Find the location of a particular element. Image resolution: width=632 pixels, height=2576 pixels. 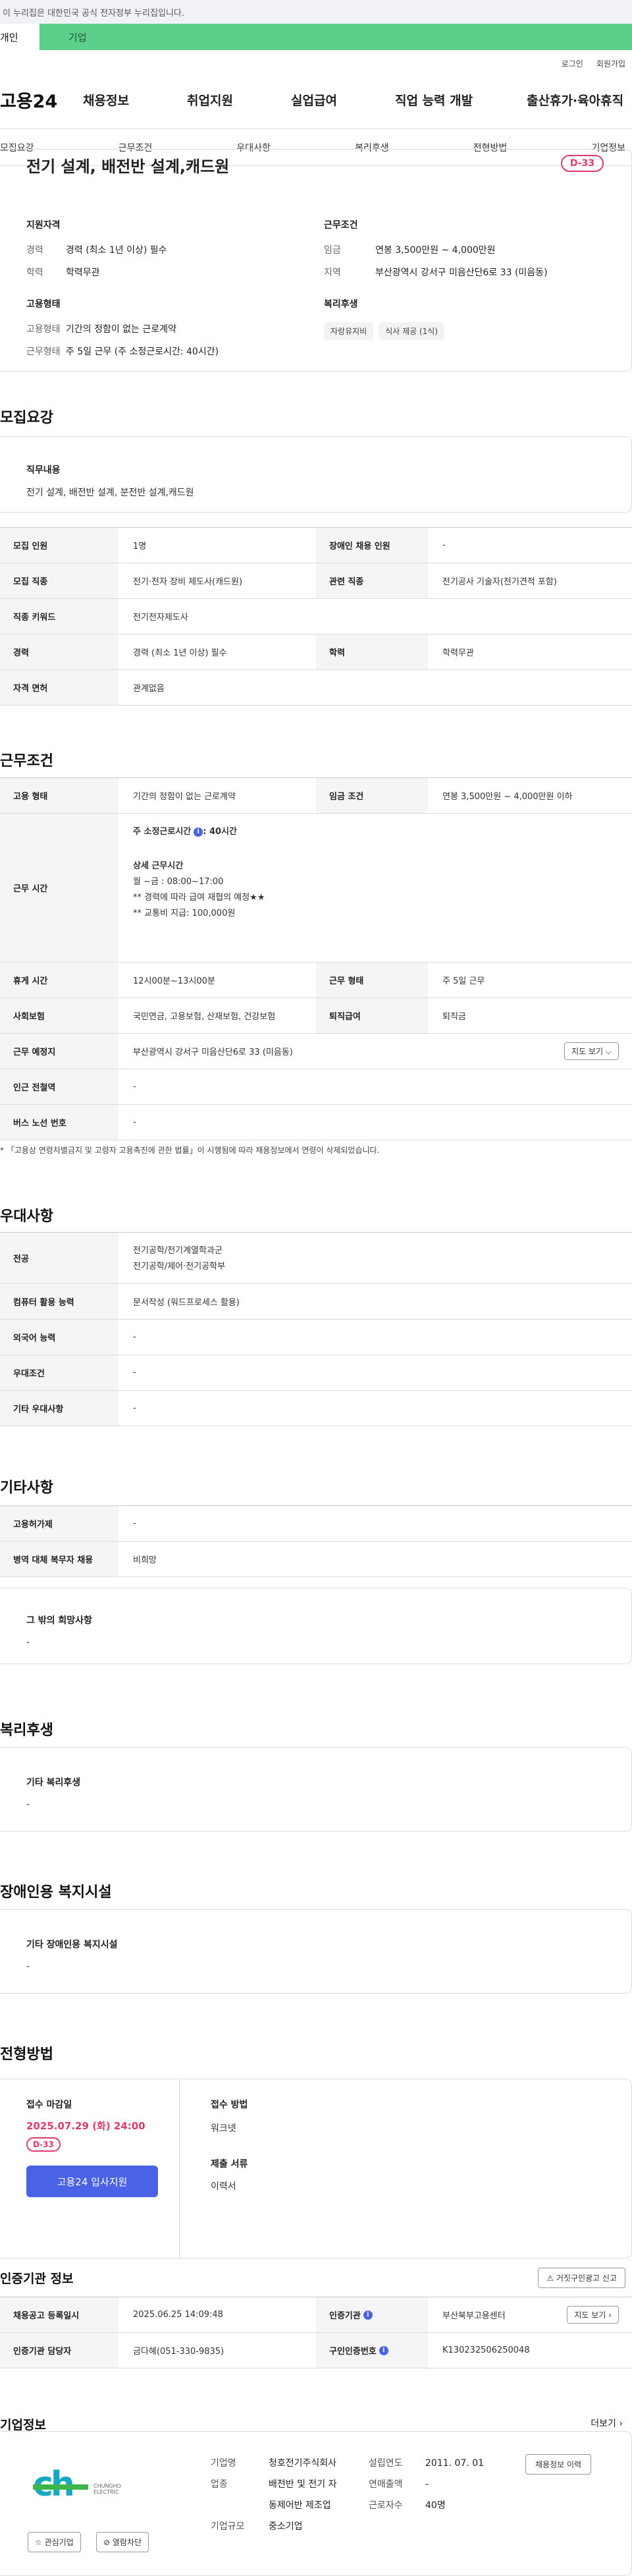

tab-company: 기업 is located at coordinates (336, 37).